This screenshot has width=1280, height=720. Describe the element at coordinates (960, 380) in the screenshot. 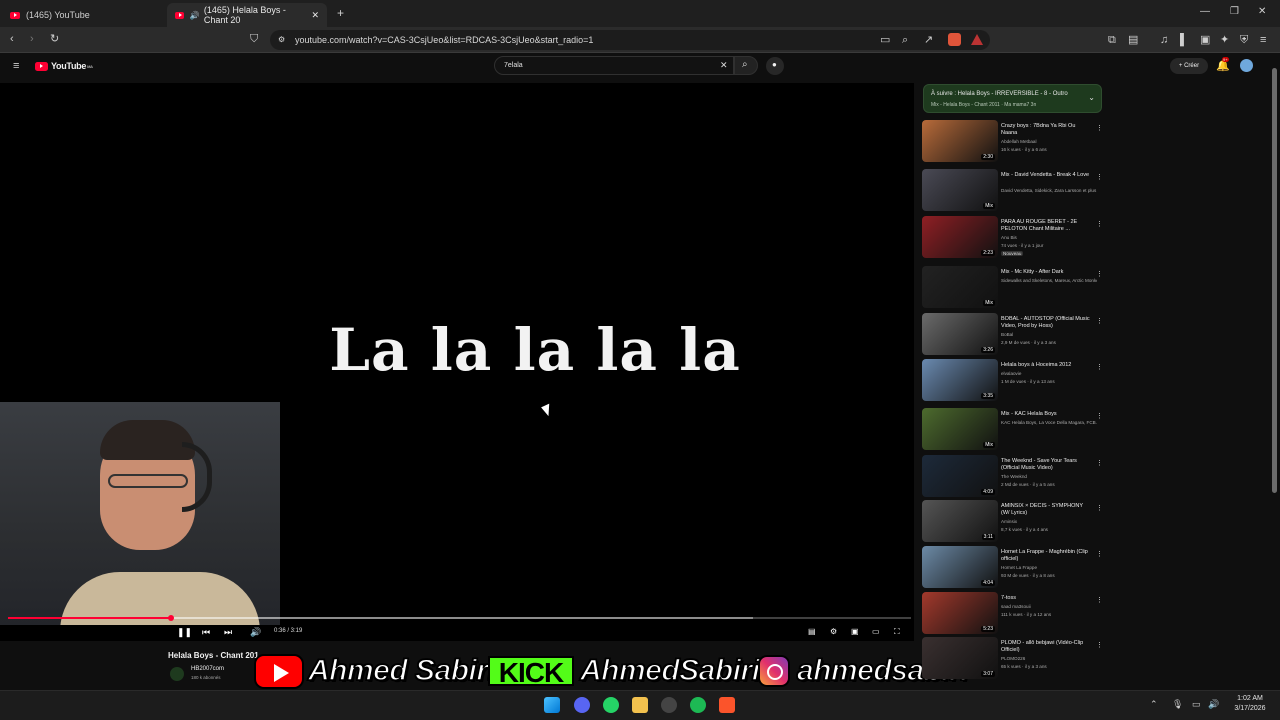

I see `video-thumbnail: 3:35` at that location.